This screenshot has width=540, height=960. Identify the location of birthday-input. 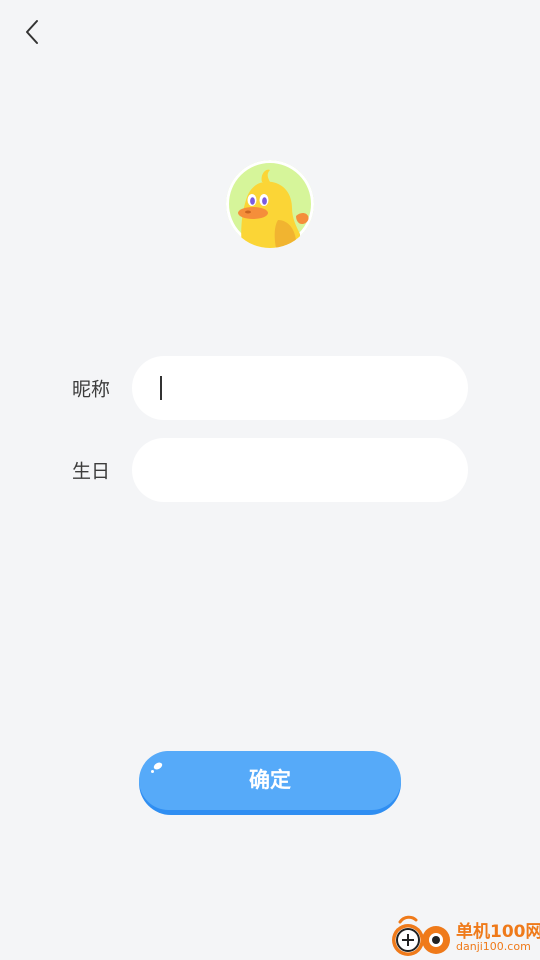
(300, 470).